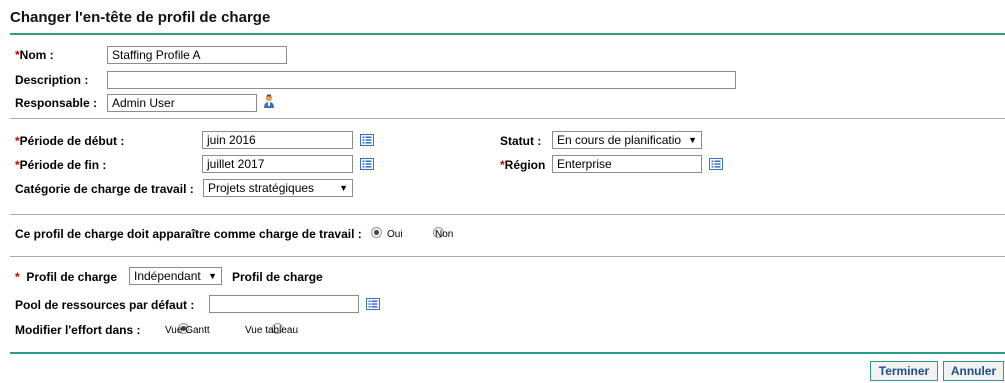  I want to click on category-label: Catégorie de charge de travail :, so click(104, 189).